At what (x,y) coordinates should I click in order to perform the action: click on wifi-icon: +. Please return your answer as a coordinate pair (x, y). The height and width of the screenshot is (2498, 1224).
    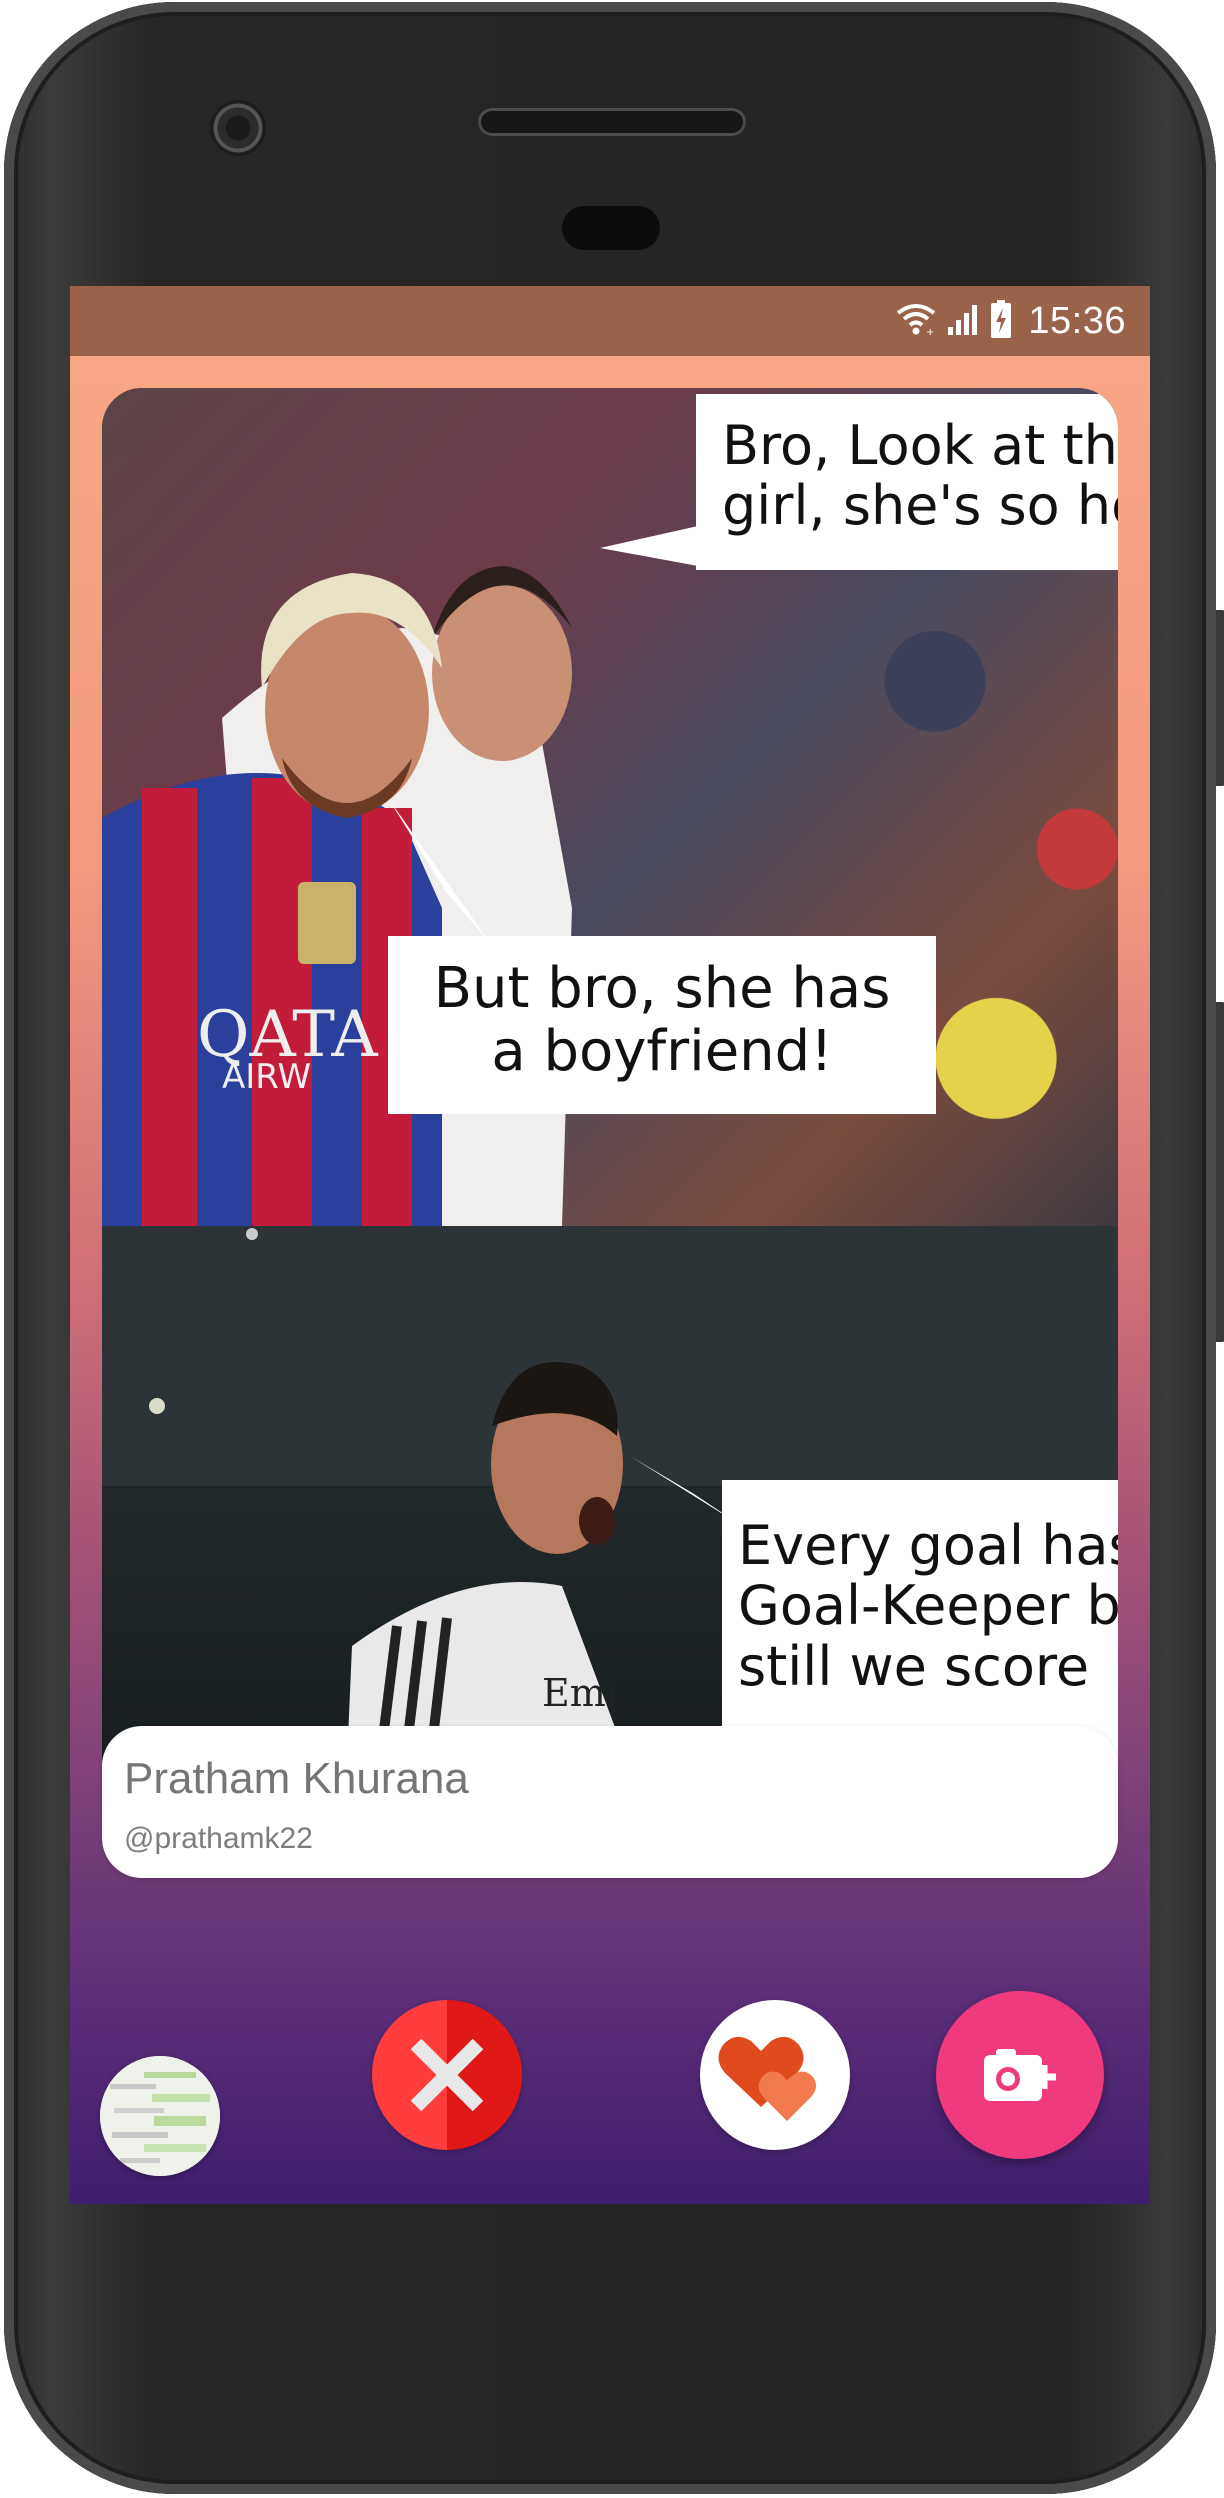
    Looking at the image, I should click on (916, 321).